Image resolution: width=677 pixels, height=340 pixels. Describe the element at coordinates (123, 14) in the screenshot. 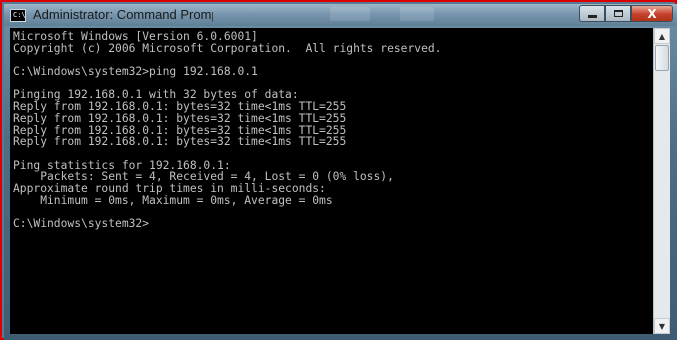

I see `window-title: Administrator: Command Prompt` at that location.